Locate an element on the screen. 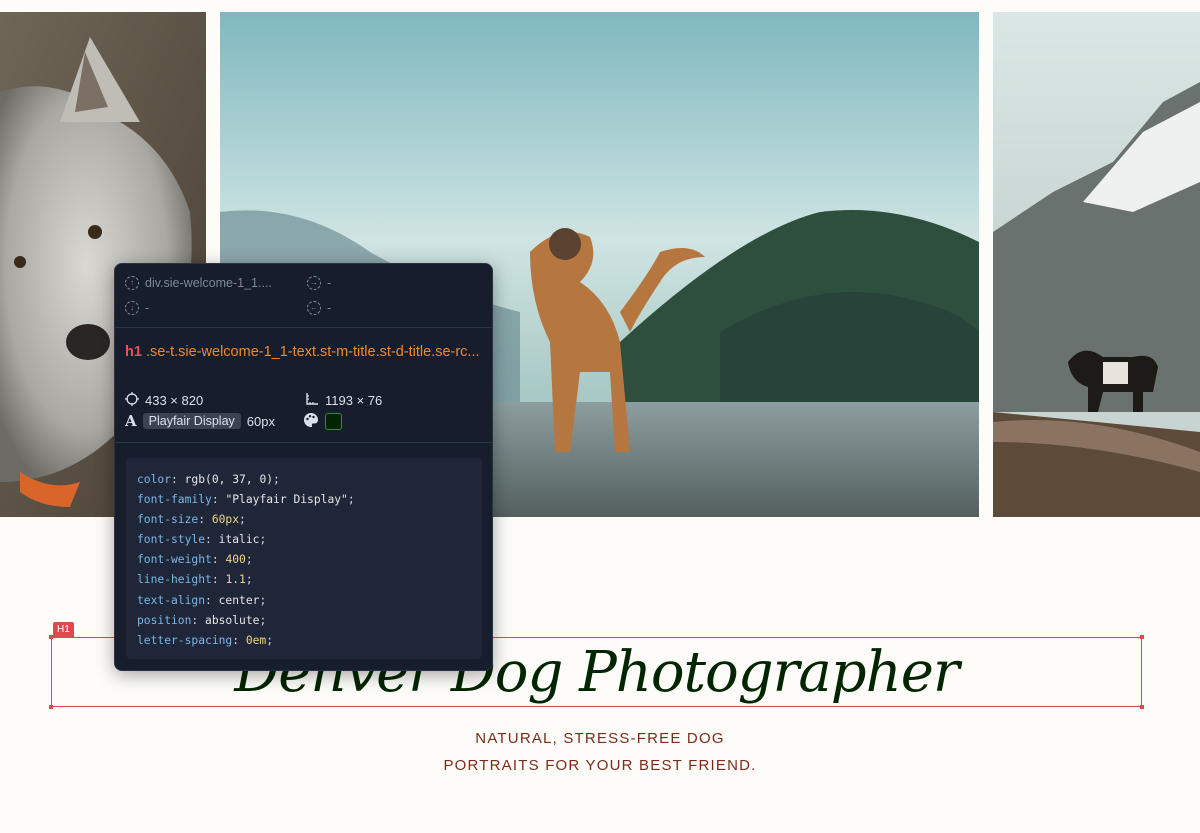 Image resolution: width=1200 pixels, height=833 pixels. css-prop: font-weight is located at coordinates (174, 560).